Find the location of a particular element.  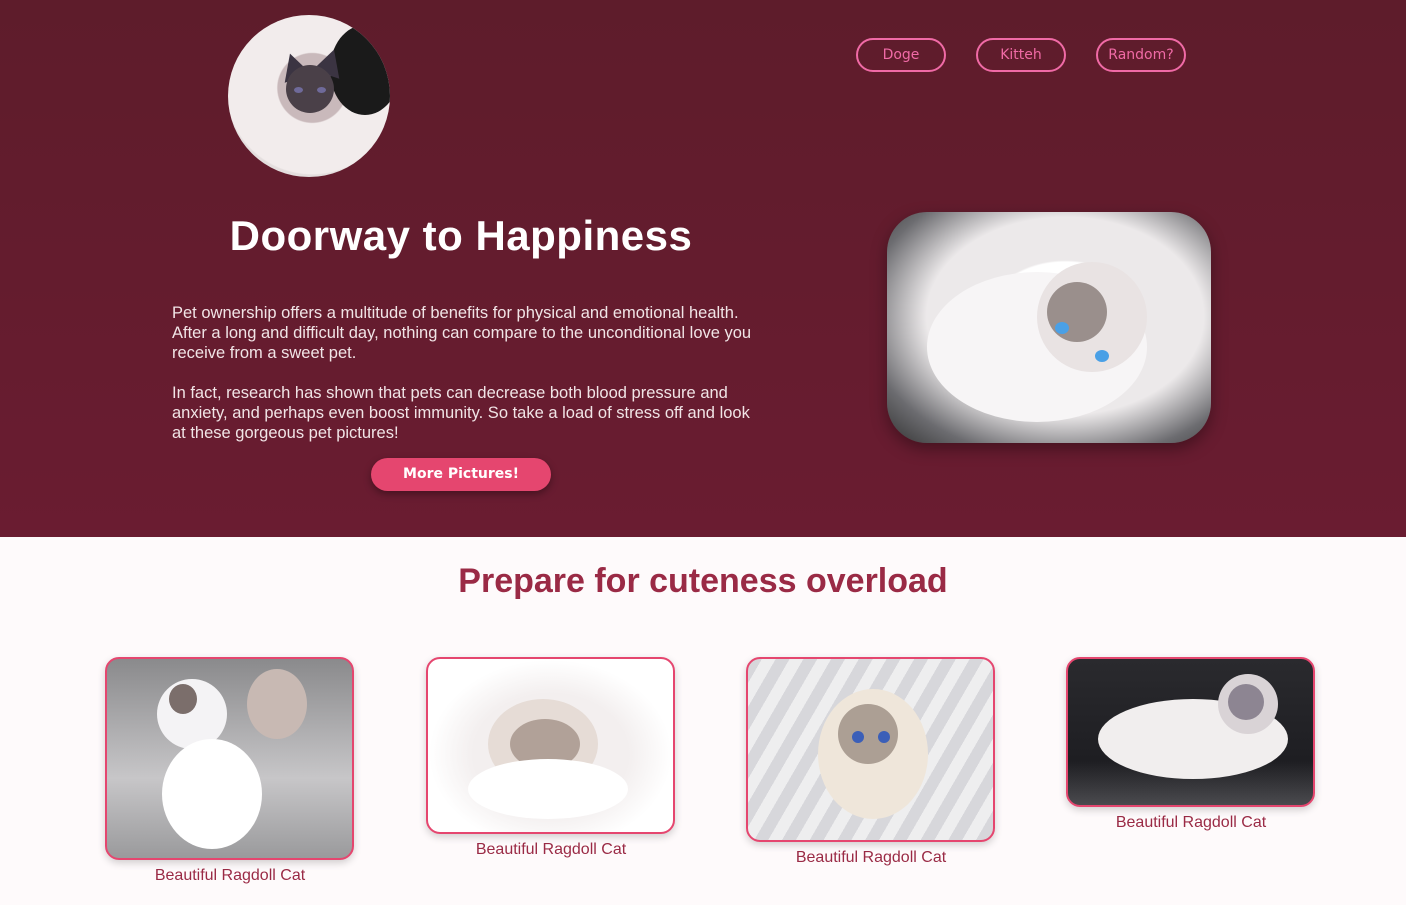

cat-avatar-image is located at coordinates (309, 96).